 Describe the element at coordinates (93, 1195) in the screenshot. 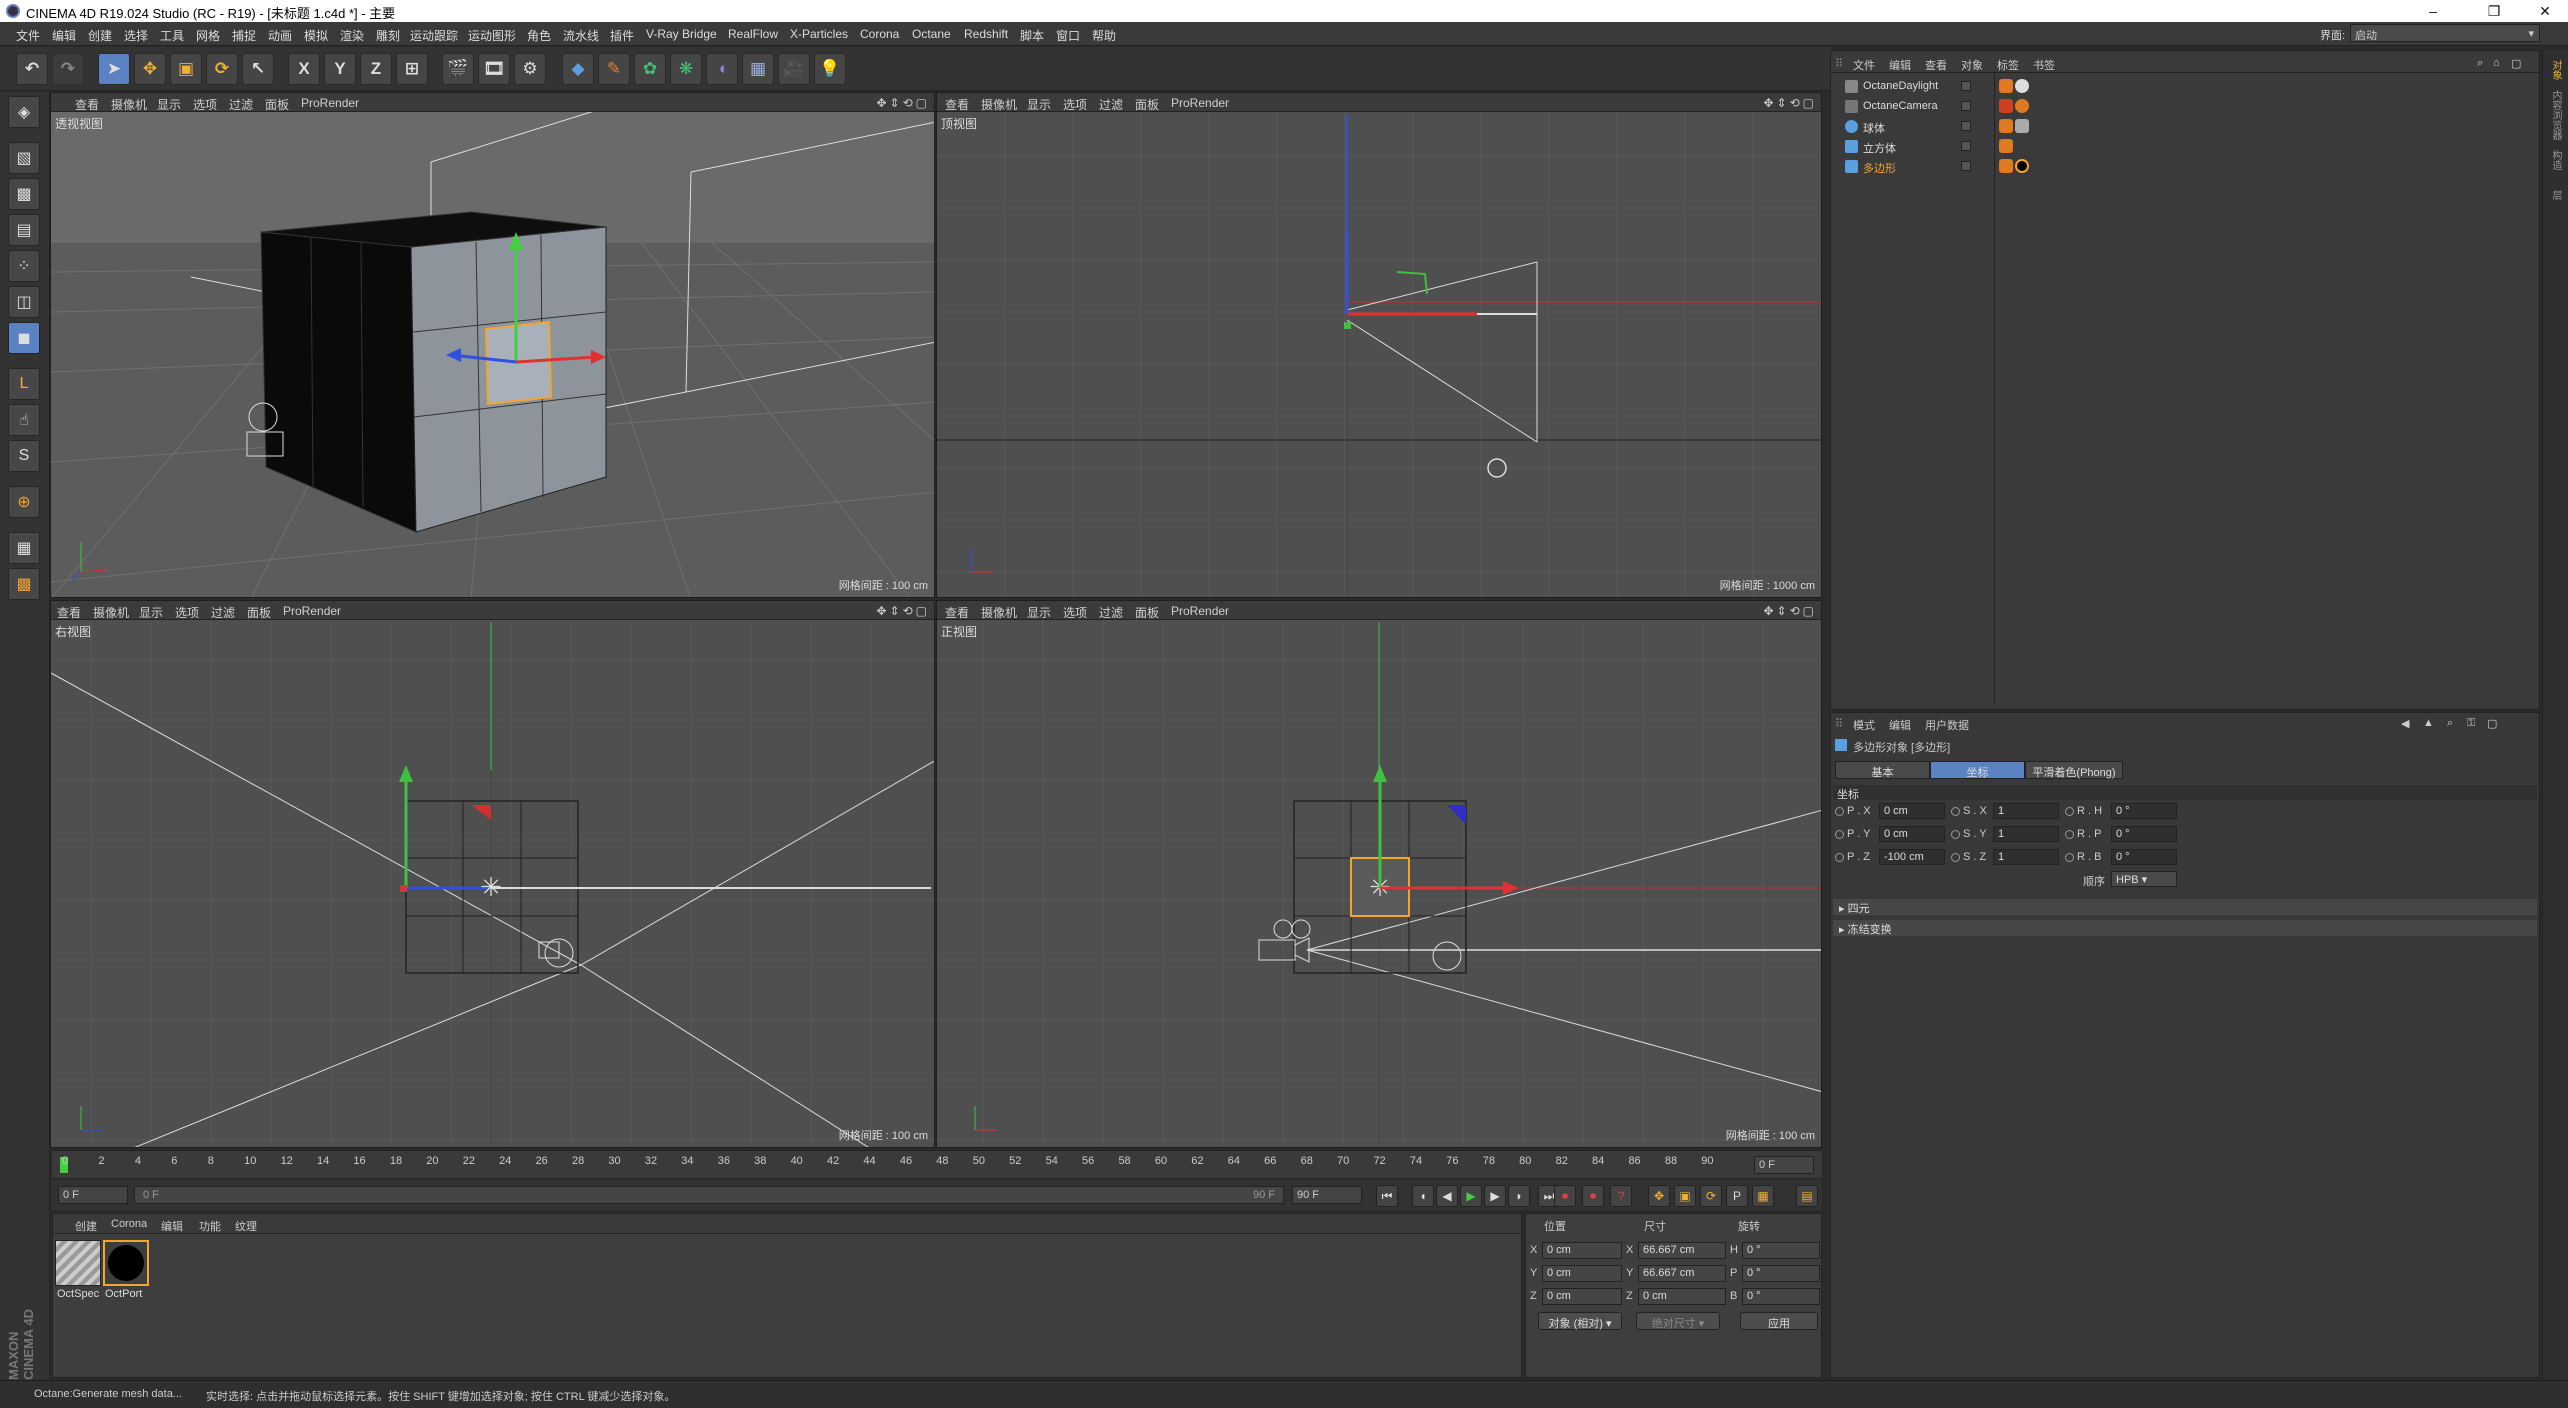

I see `start-frame-field: 0 F` at that location.